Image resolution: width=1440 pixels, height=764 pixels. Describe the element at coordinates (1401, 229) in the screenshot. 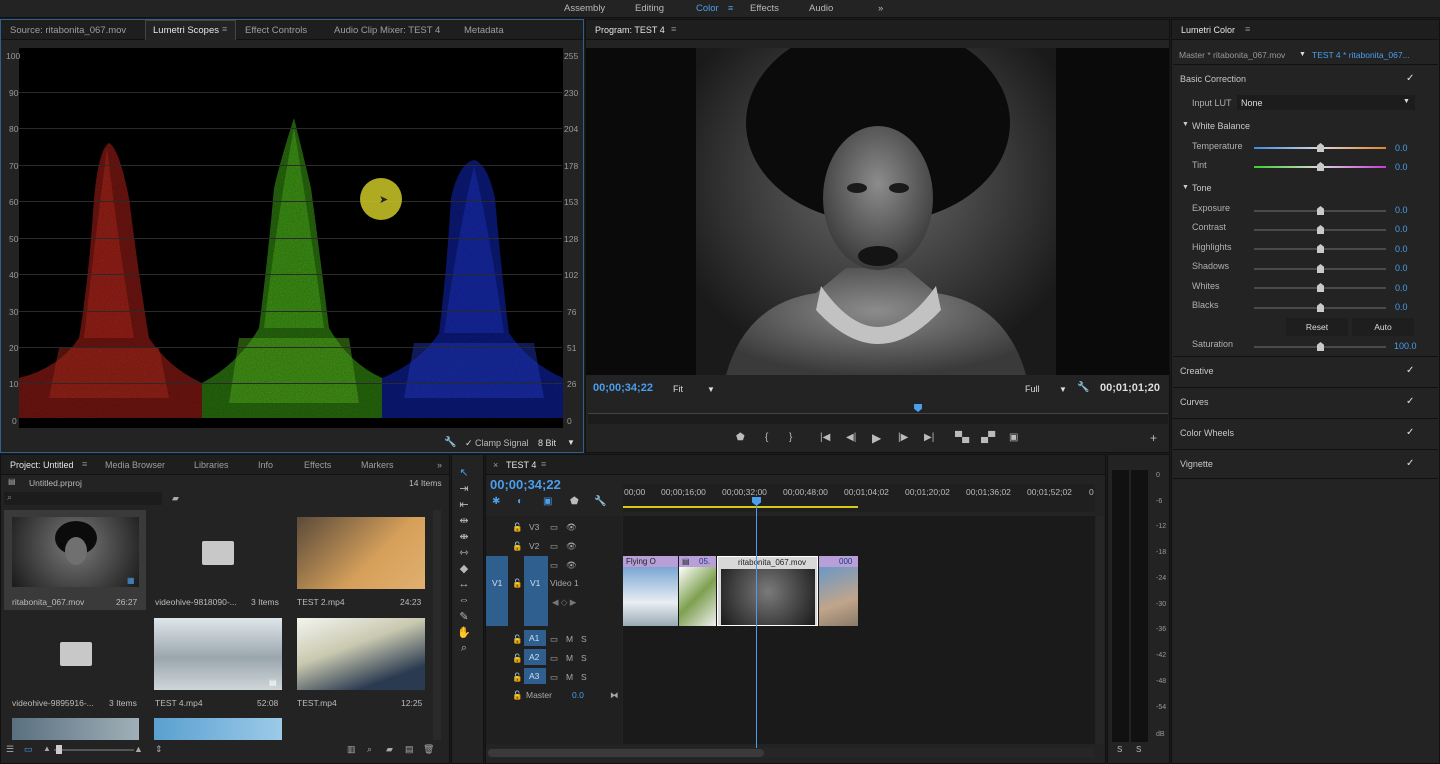

I see `contrast-value: 0.0` at that location.